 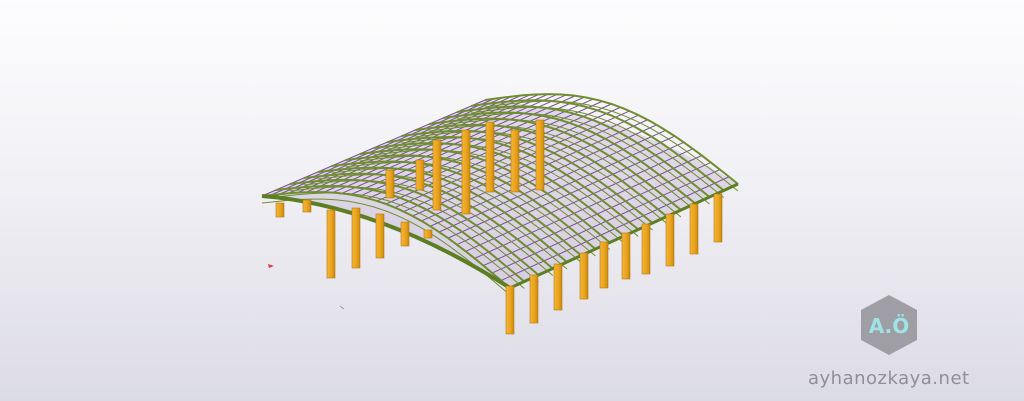 What do you see at coordinates (271, 266) in the screenshot?
I see `axis-marker` at bounding box center [271, 266].